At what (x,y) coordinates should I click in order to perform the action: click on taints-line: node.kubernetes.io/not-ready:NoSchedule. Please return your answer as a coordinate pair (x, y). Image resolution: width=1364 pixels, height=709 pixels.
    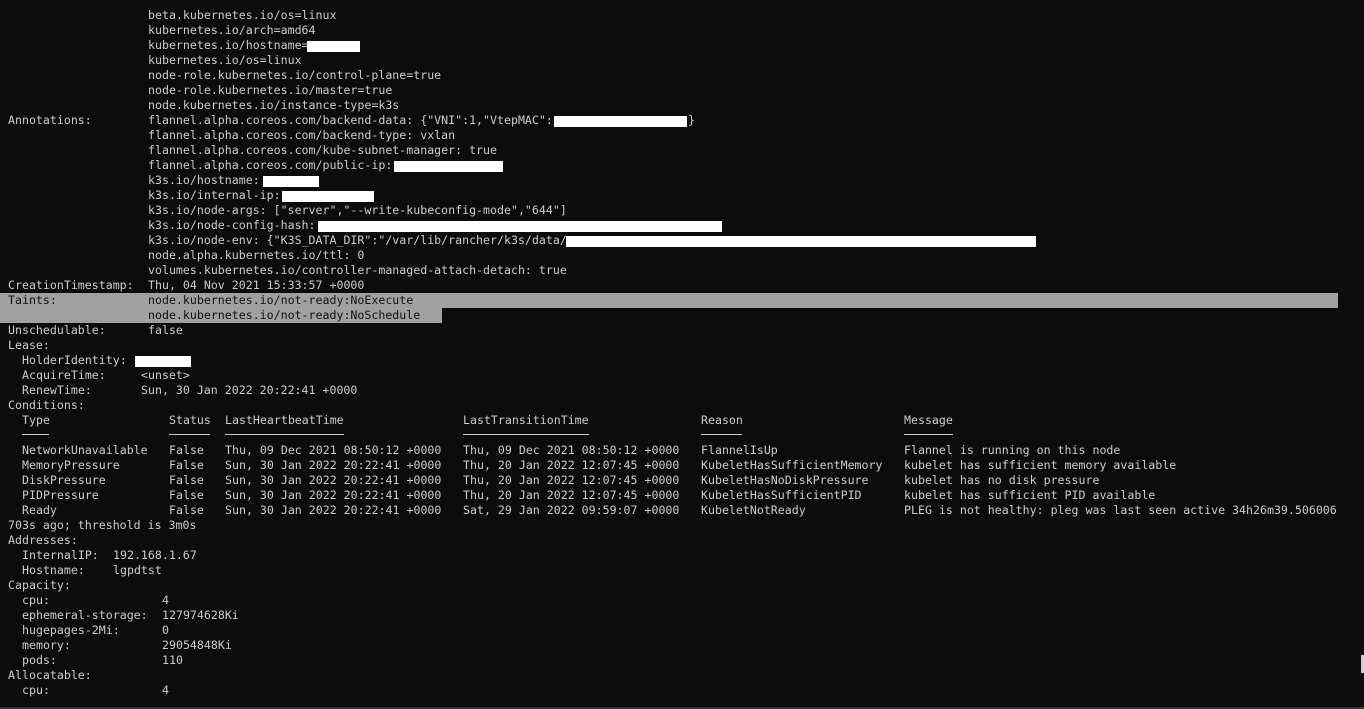
    Looking at the image, I should click on (210, 315).